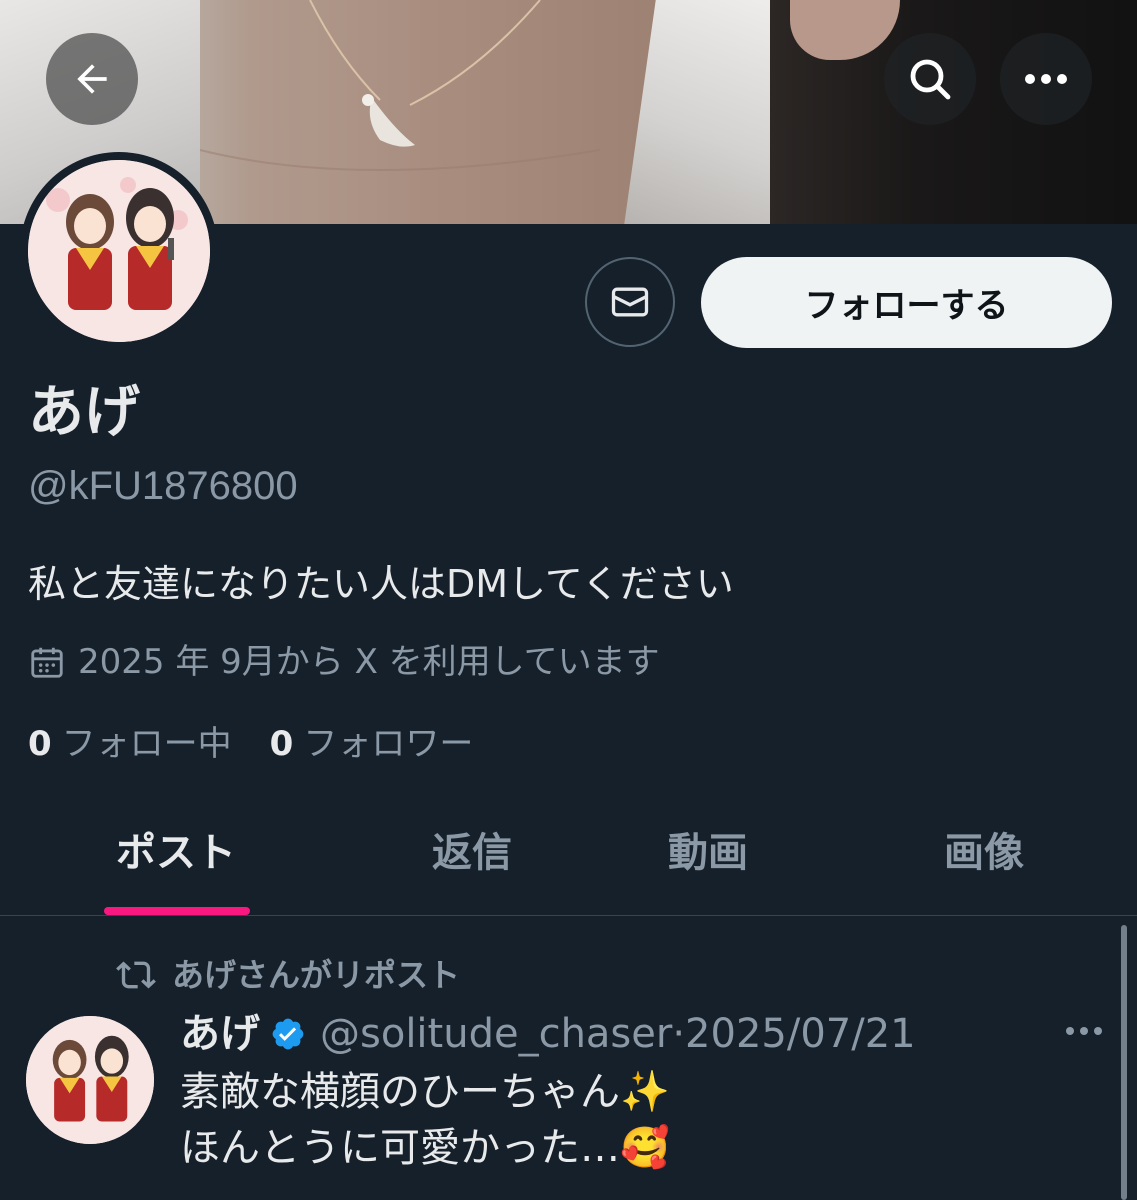  I want to click on avatar-image, so click(119, 251).